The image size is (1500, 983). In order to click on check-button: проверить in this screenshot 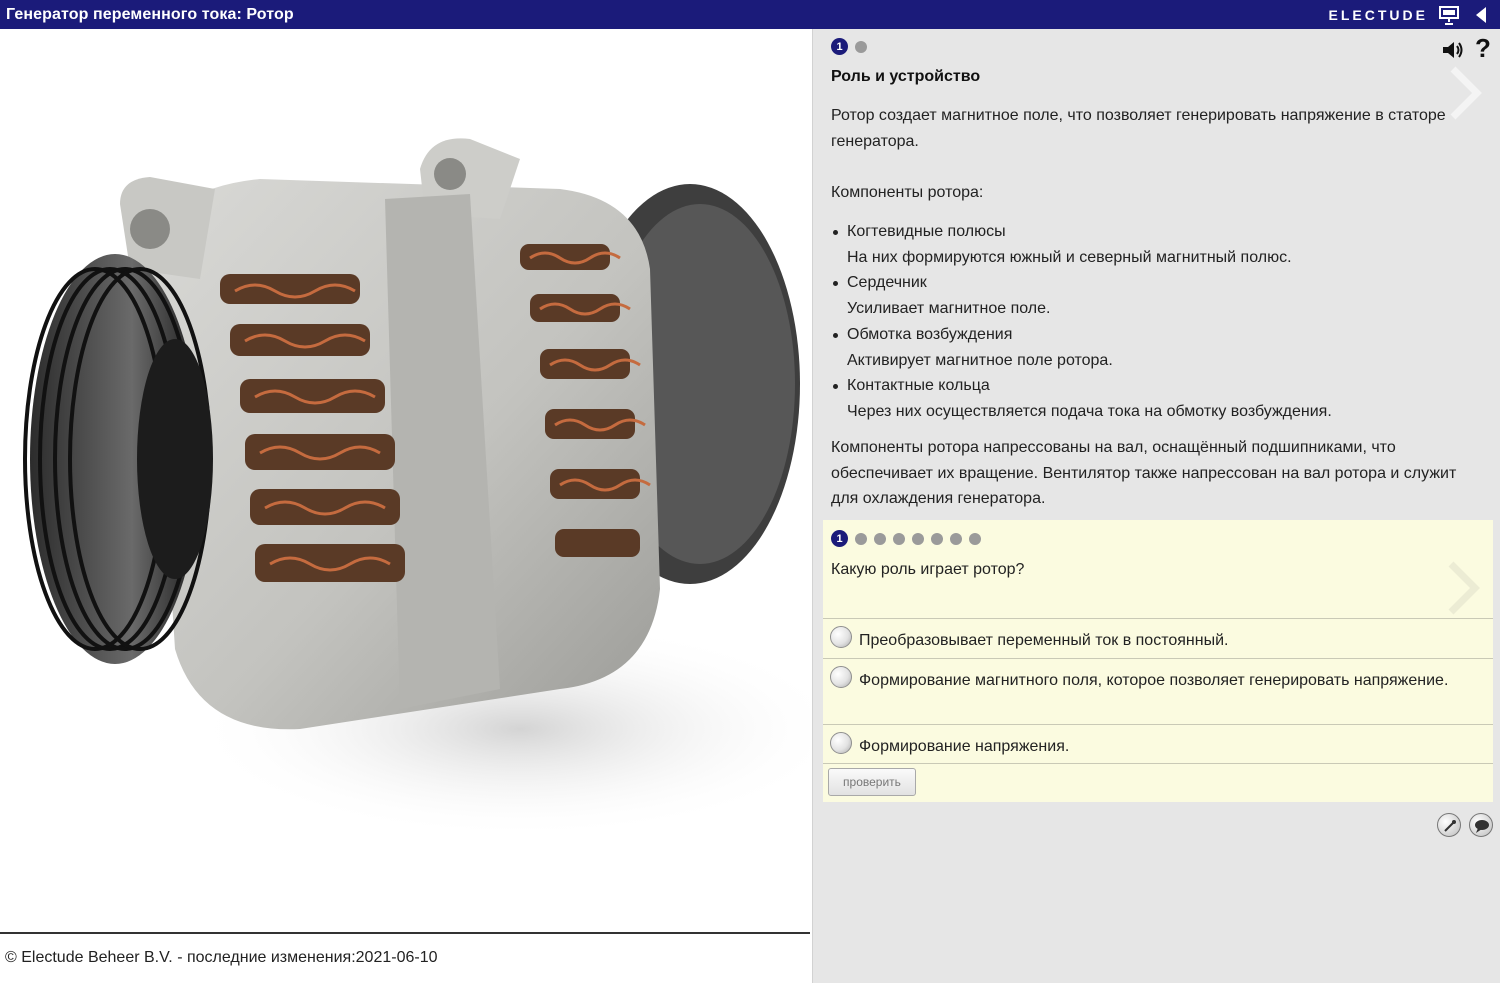, I will do `click(872, 782)`.